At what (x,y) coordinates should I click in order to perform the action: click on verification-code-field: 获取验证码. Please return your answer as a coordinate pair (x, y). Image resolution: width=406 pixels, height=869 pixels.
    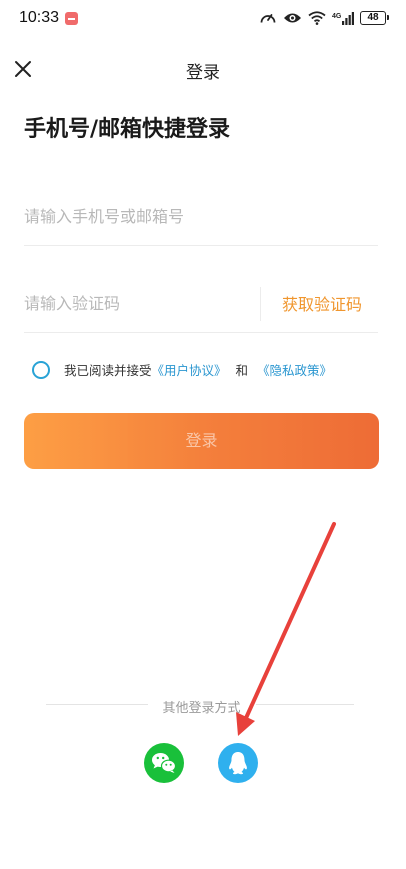
    Looking at the image, I should click on (201, 303).